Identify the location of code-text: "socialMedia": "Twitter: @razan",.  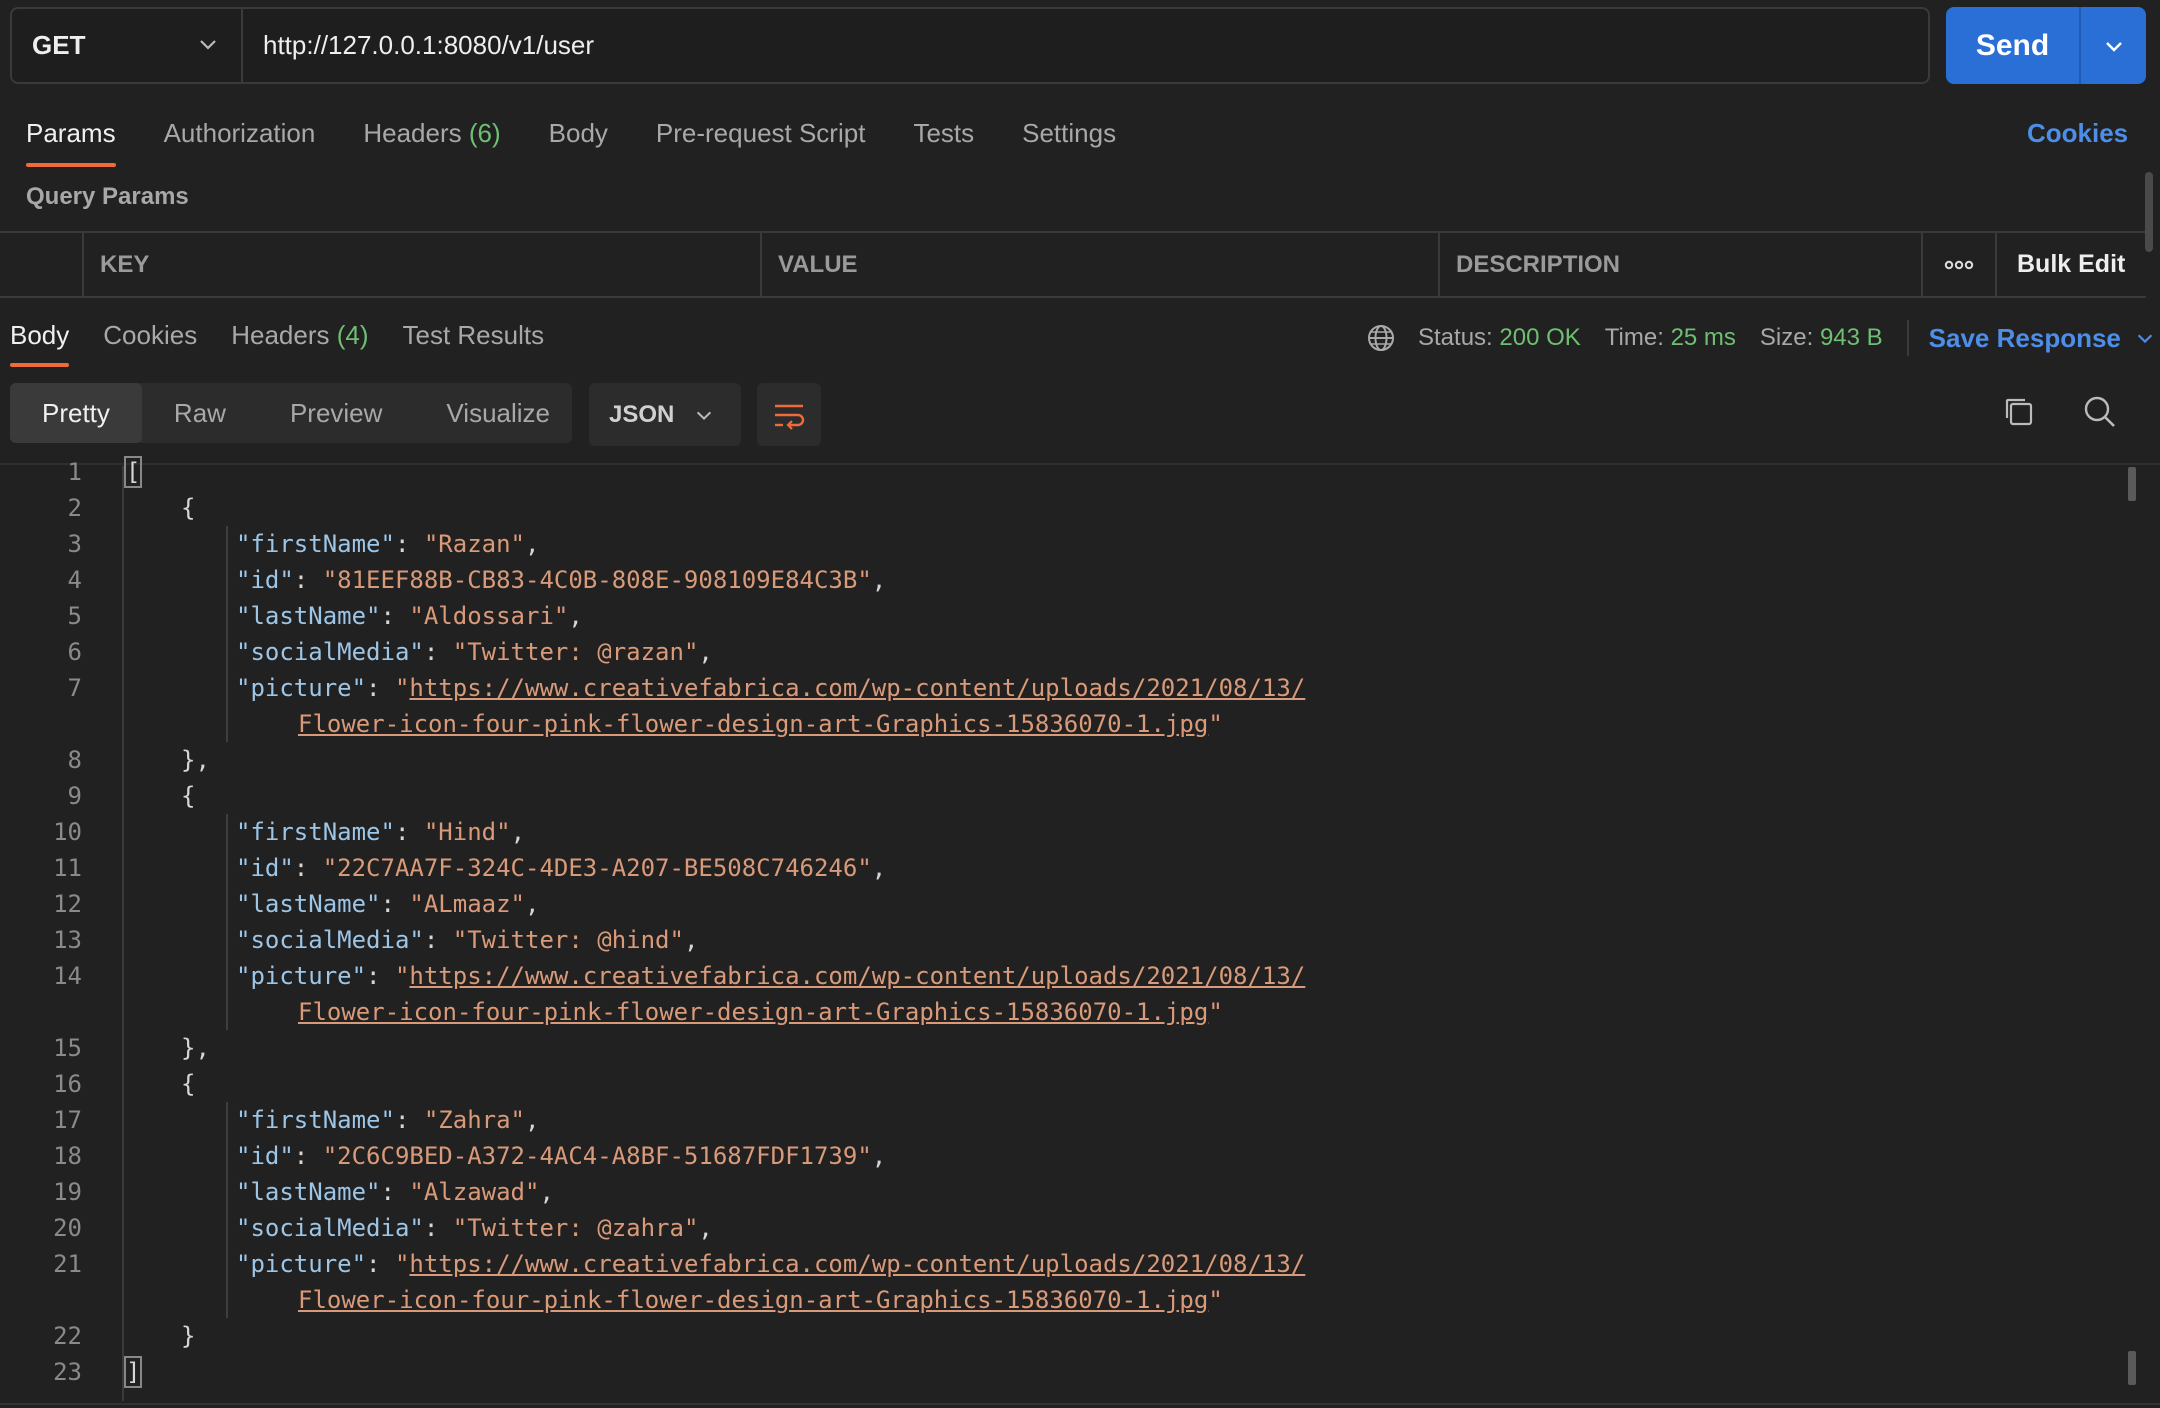
(474, 652).